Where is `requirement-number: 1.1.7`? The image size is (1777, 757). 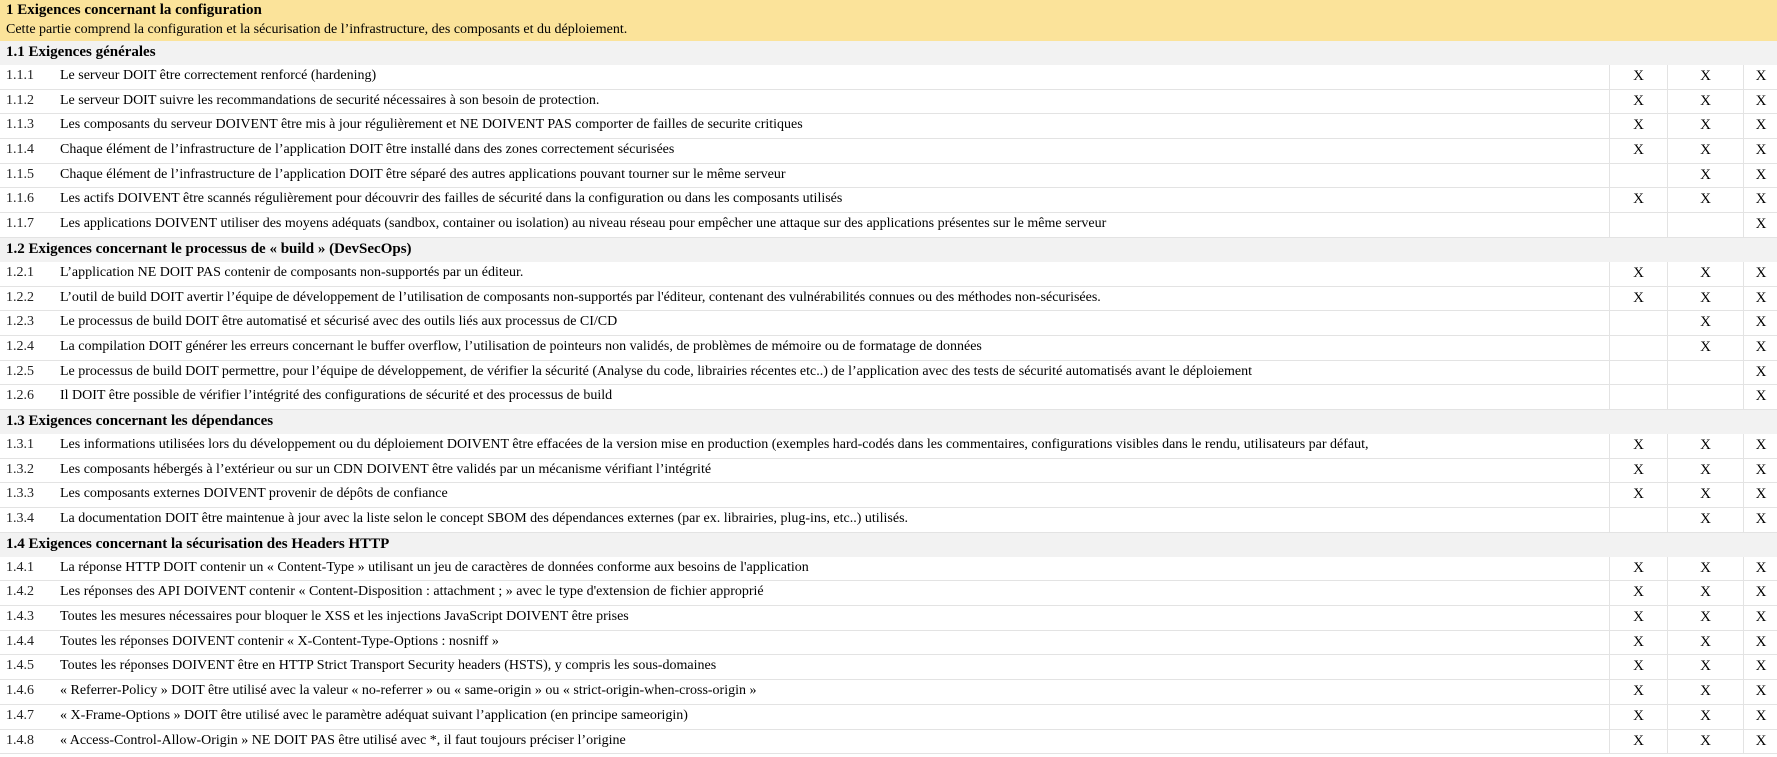 requirement-number: 1.1.7 is located at coordinates (20, 224).